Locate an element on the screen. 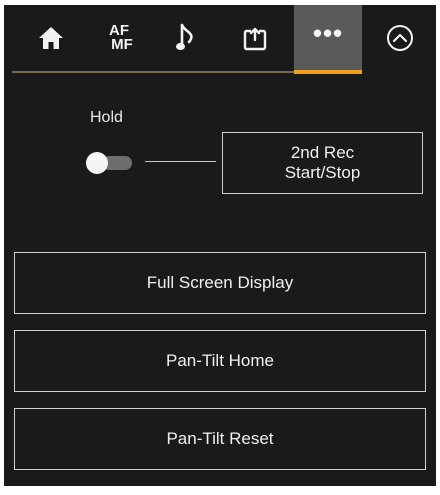  chevron-up-circle-icon is located at coordinates (400, 38).